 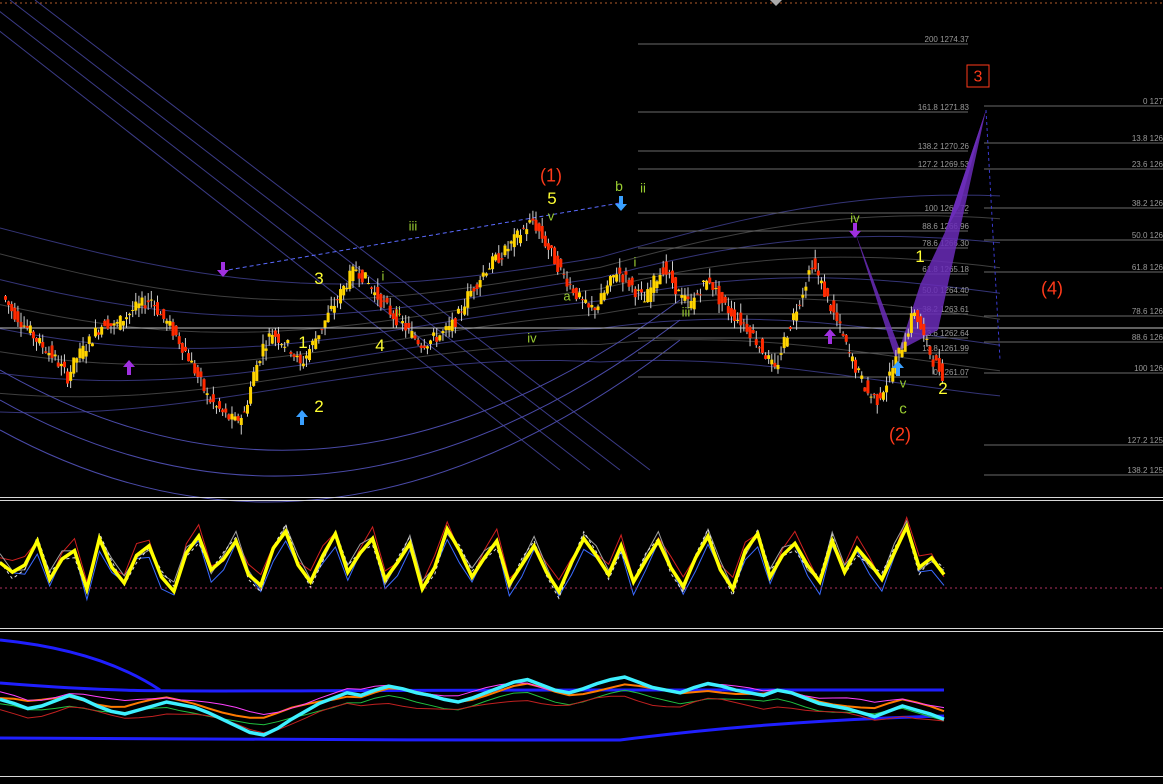 I want to click on wave-label: iv, so click(x=532, y=338).